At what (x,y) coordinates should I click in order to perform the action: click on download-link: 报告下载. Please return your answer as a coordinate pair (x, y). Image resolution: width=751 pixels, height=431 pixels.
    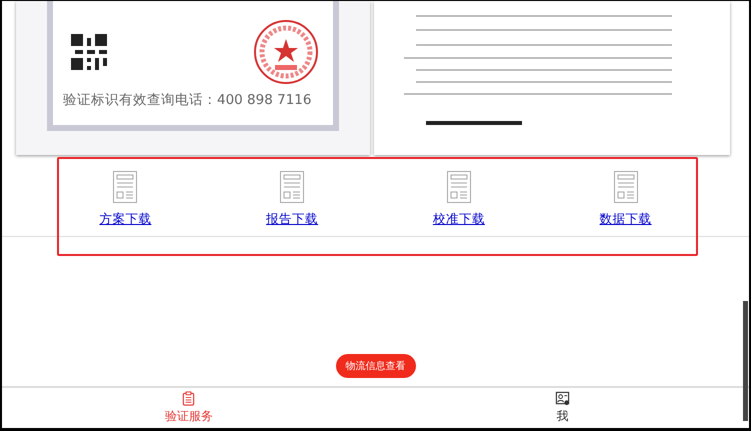
    Looking at the image, I should click on (292, 219).